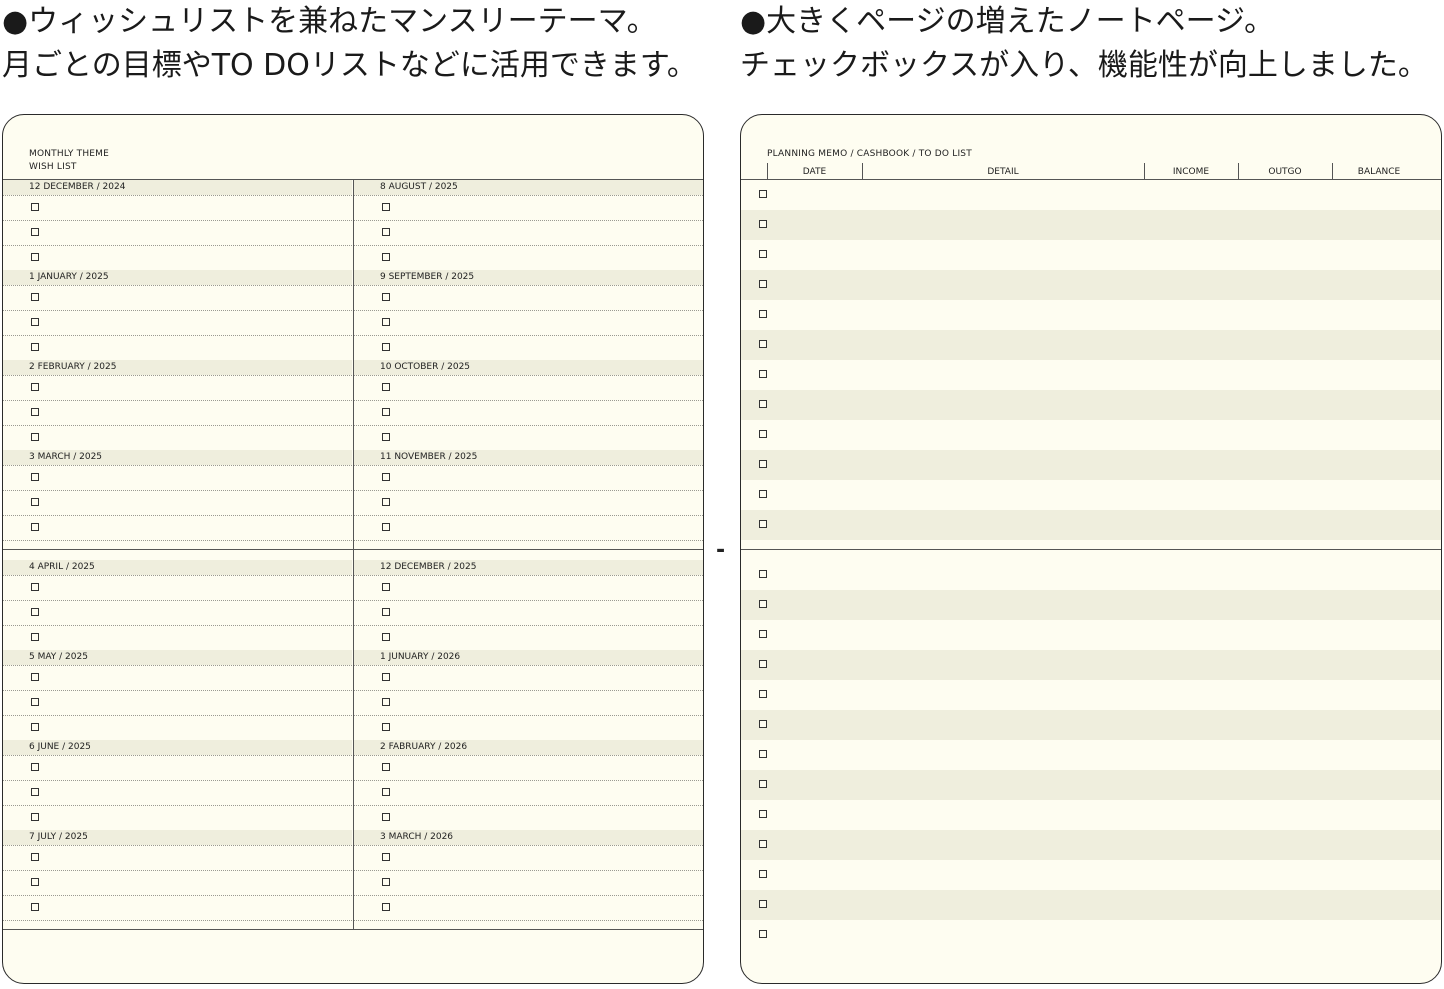  I want to click on month-header: 11 NOVEMBER / 2025, so click(528, 457).